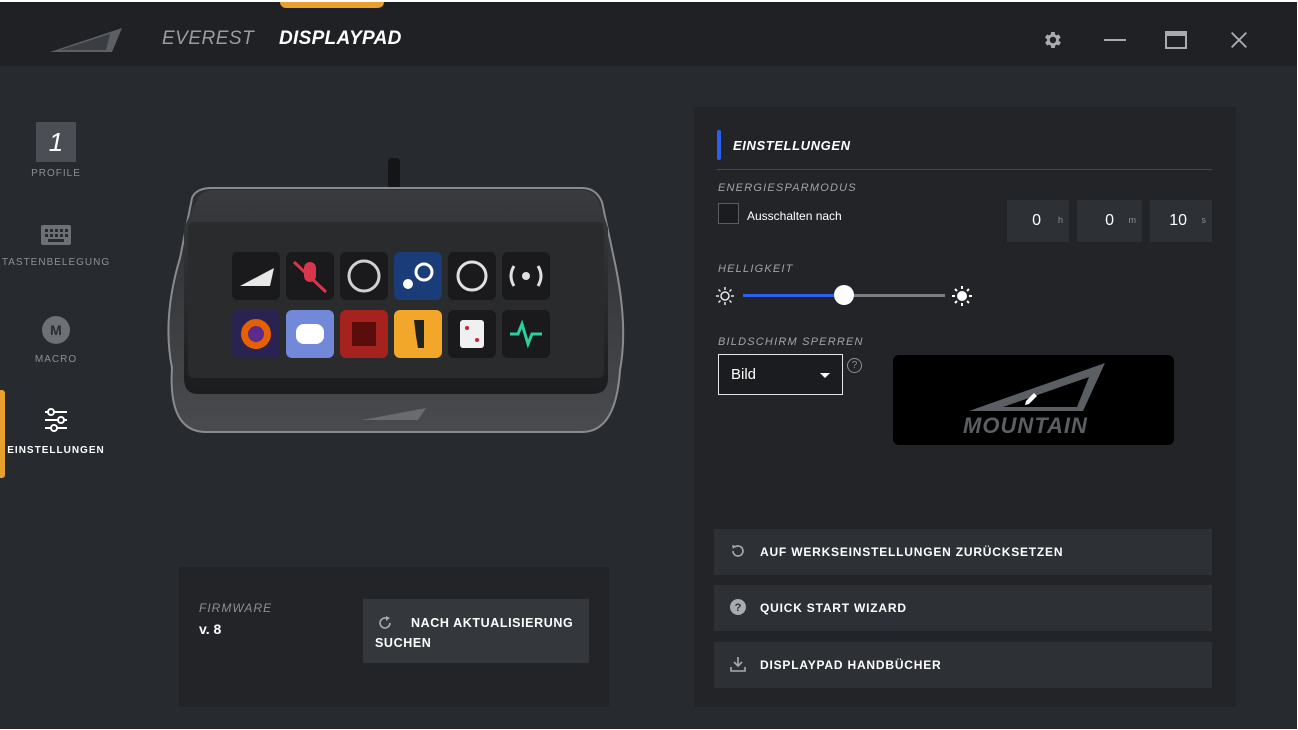  I want to click on brightness-low-icon, so click(725, 298).